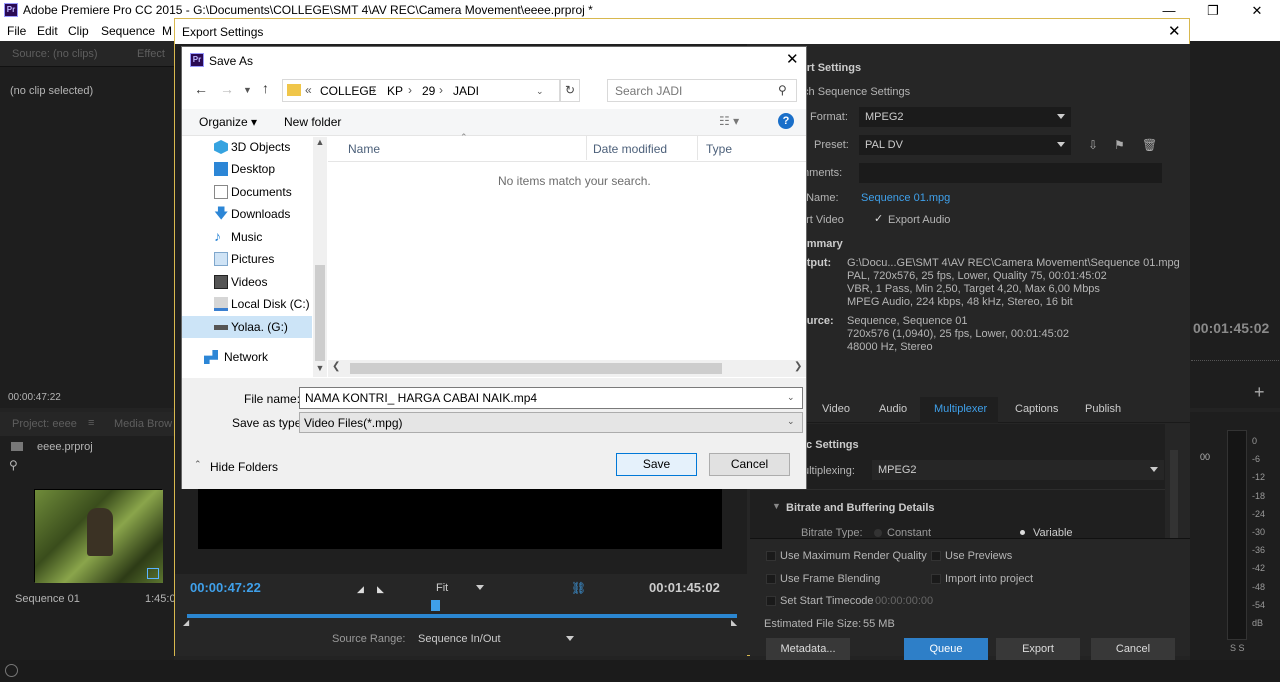 Image resolution: width=1280 pixels, height=682 pixels. Describe the element at coordinates (786, 121) in the screenshot. I see `help-icon: ?` at that location.